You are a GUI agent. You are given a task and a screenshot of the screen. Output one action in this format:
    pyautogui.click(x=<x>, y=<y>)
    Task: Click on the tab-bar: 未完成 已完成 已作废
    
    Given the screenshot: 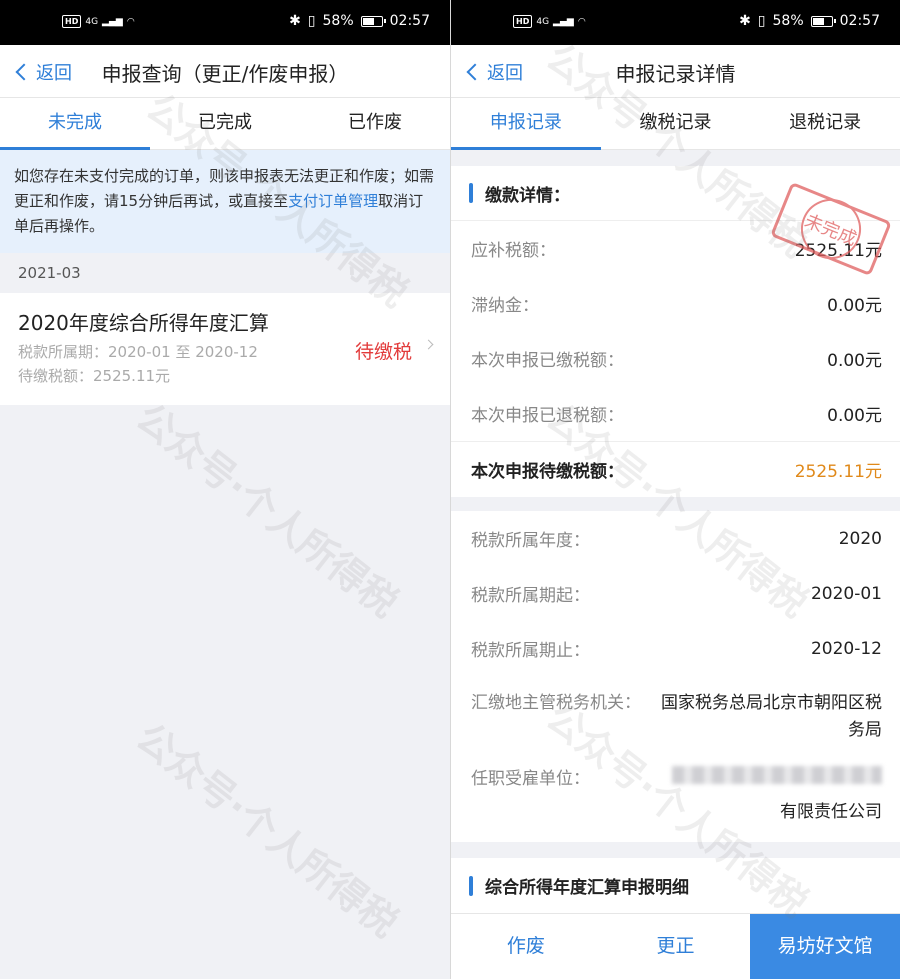 What is the action you would take?
    pyautogui.click(x=225, y=124)
    